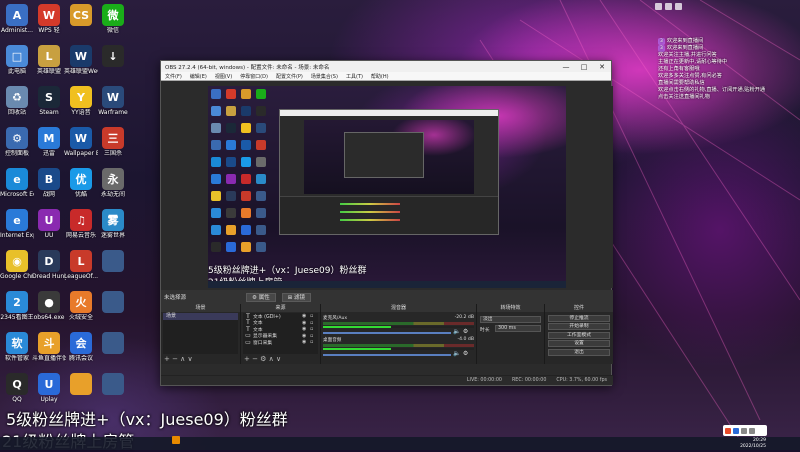 The width and height of the screenshot is (800, 452). What do you see at coordinates (254, 76) in the screenshot?
I see `menu-docks: 停靠窗口(D)` at bounding box center [254, 76].